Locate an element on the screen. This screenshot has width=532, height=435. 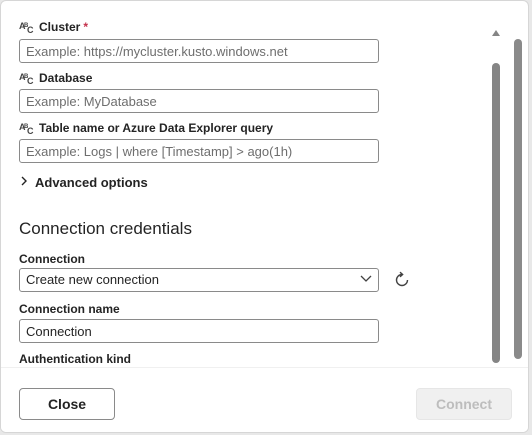
chevron-right-icon is located at coordinates (25, 182).